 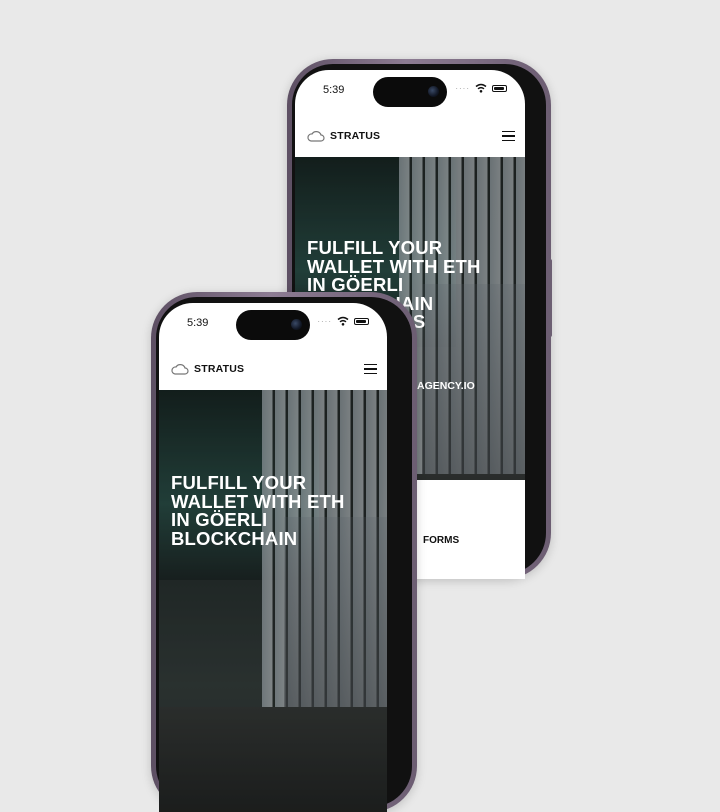 What do you see at coordinates (446, 386) in the screenshot?
I see `hero-link: AGENCY.IO` at bounding box center [446, 386].